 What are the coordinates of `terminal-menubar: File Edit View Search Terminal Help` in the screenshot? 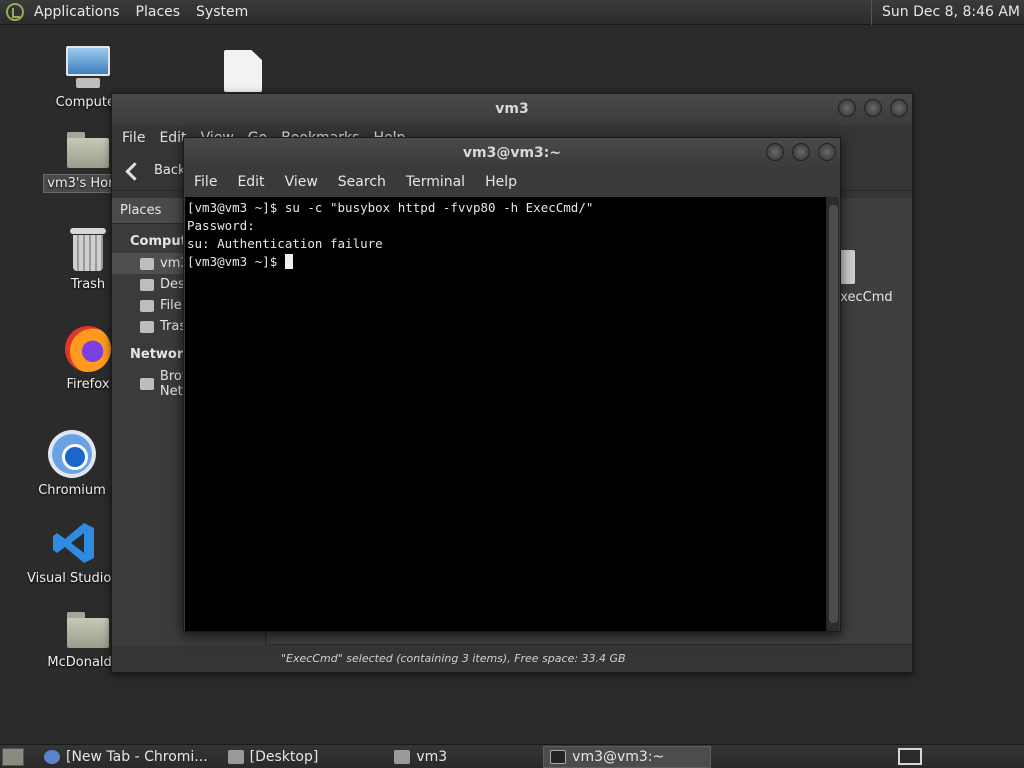 It's located at (512, 182).